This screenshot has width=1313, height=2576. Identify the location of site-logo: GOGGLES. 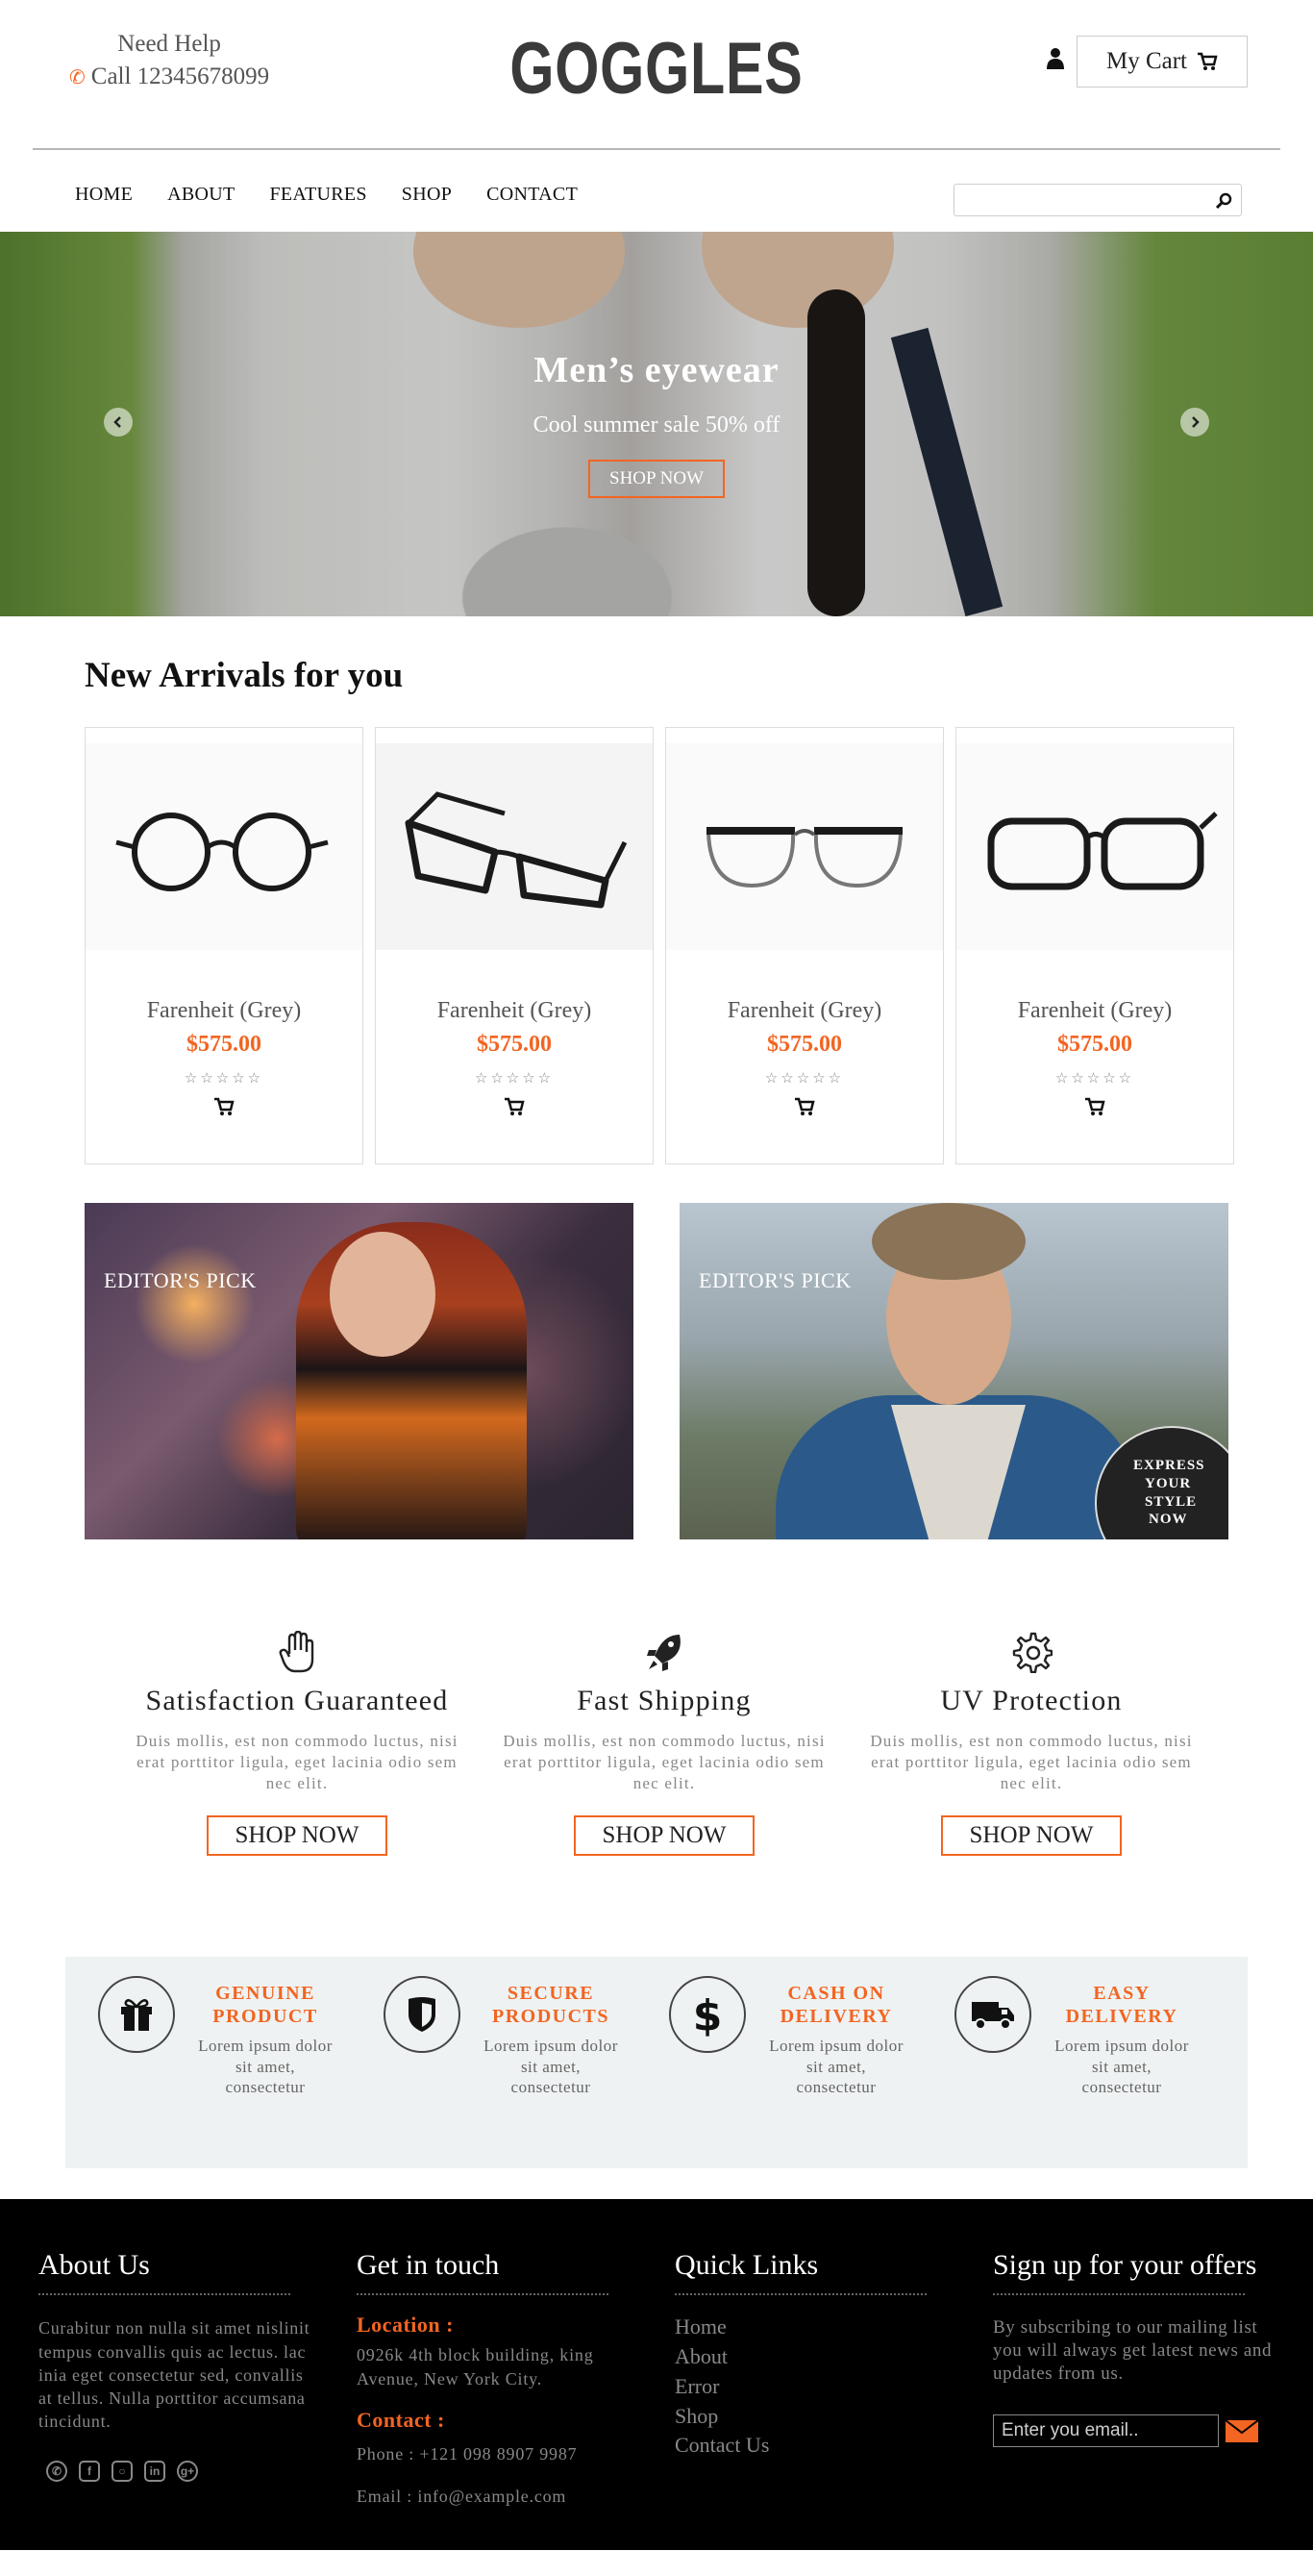
(656, 69).